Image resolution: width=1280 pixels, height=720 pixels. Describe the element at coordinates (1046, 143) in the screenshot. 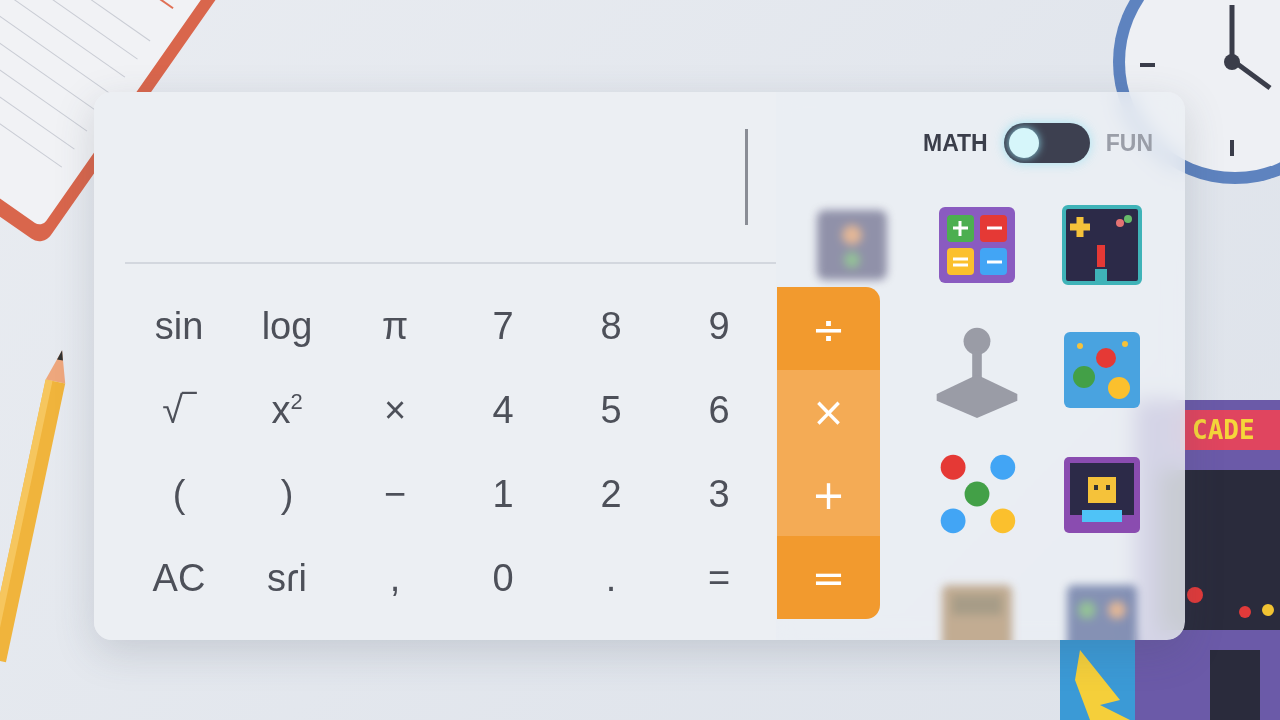

I see `mode-toggle` at that location.